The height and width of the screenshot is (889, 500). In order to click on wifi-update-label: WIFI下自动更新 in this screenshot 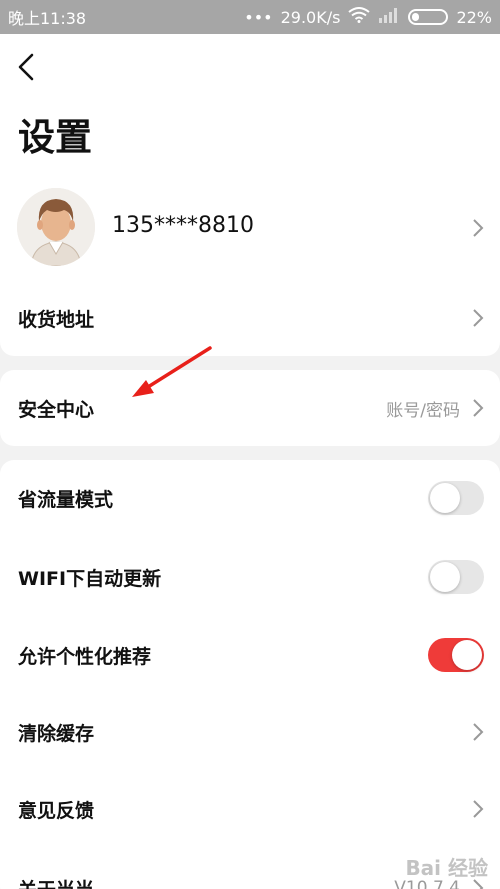, I will do `click(90, 578)`.